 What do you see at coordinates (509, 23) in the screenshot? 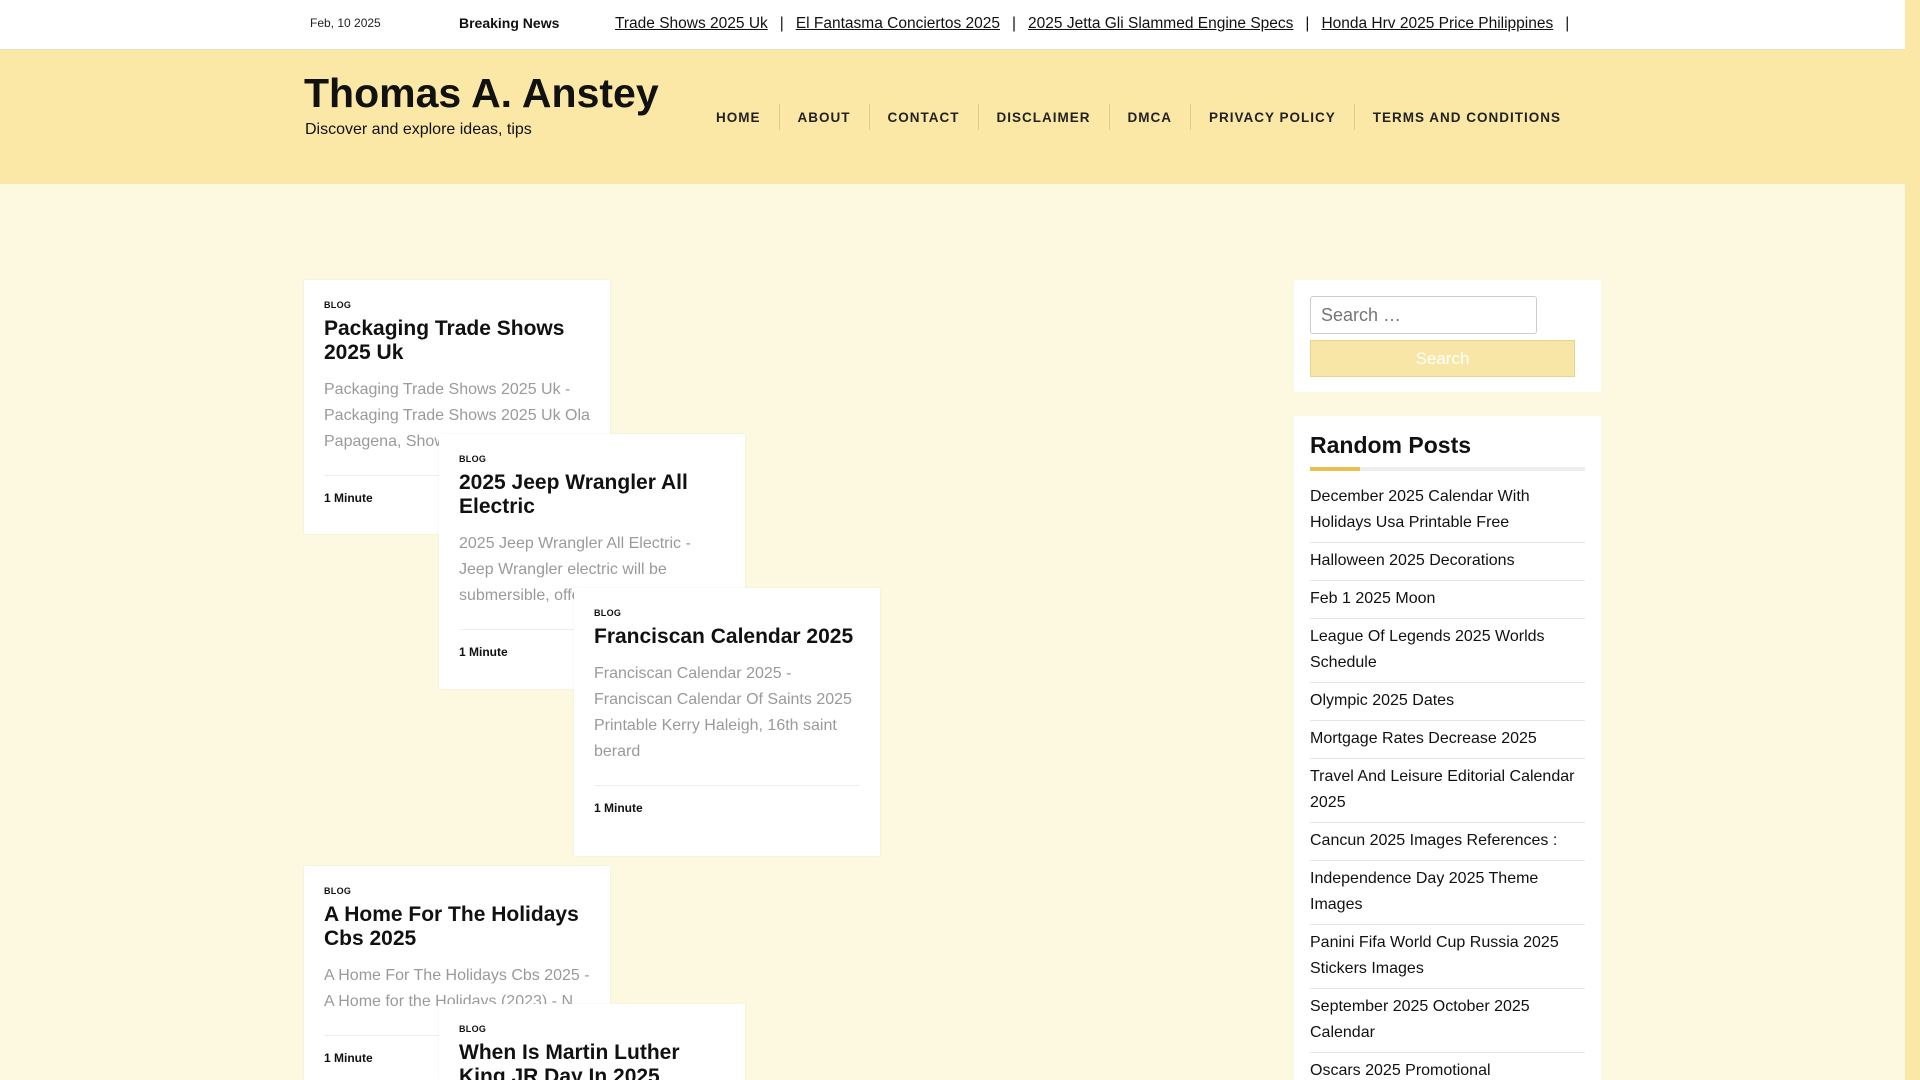
I see `breaking-news-label: Breaking News` at bounding box center [509, 23].